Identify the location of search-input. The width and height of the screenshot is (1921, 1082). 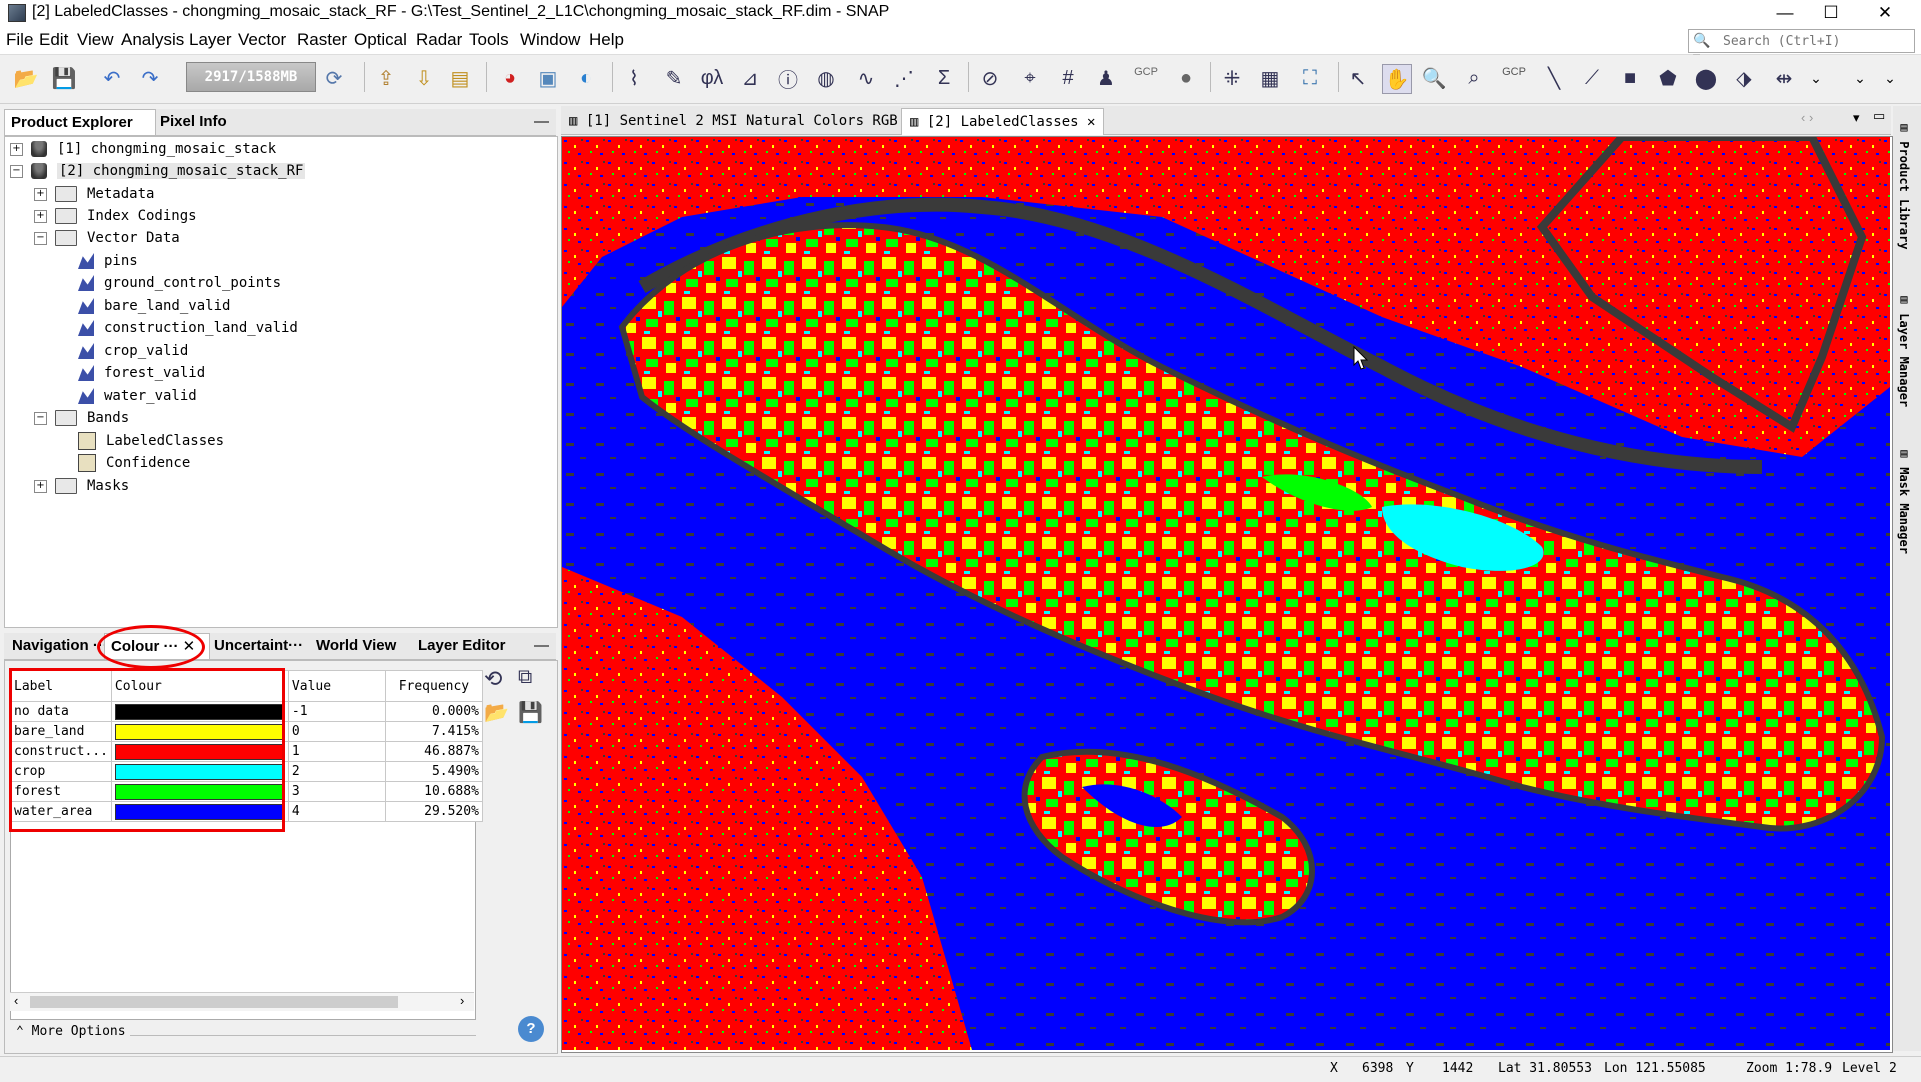
(1813, 41).